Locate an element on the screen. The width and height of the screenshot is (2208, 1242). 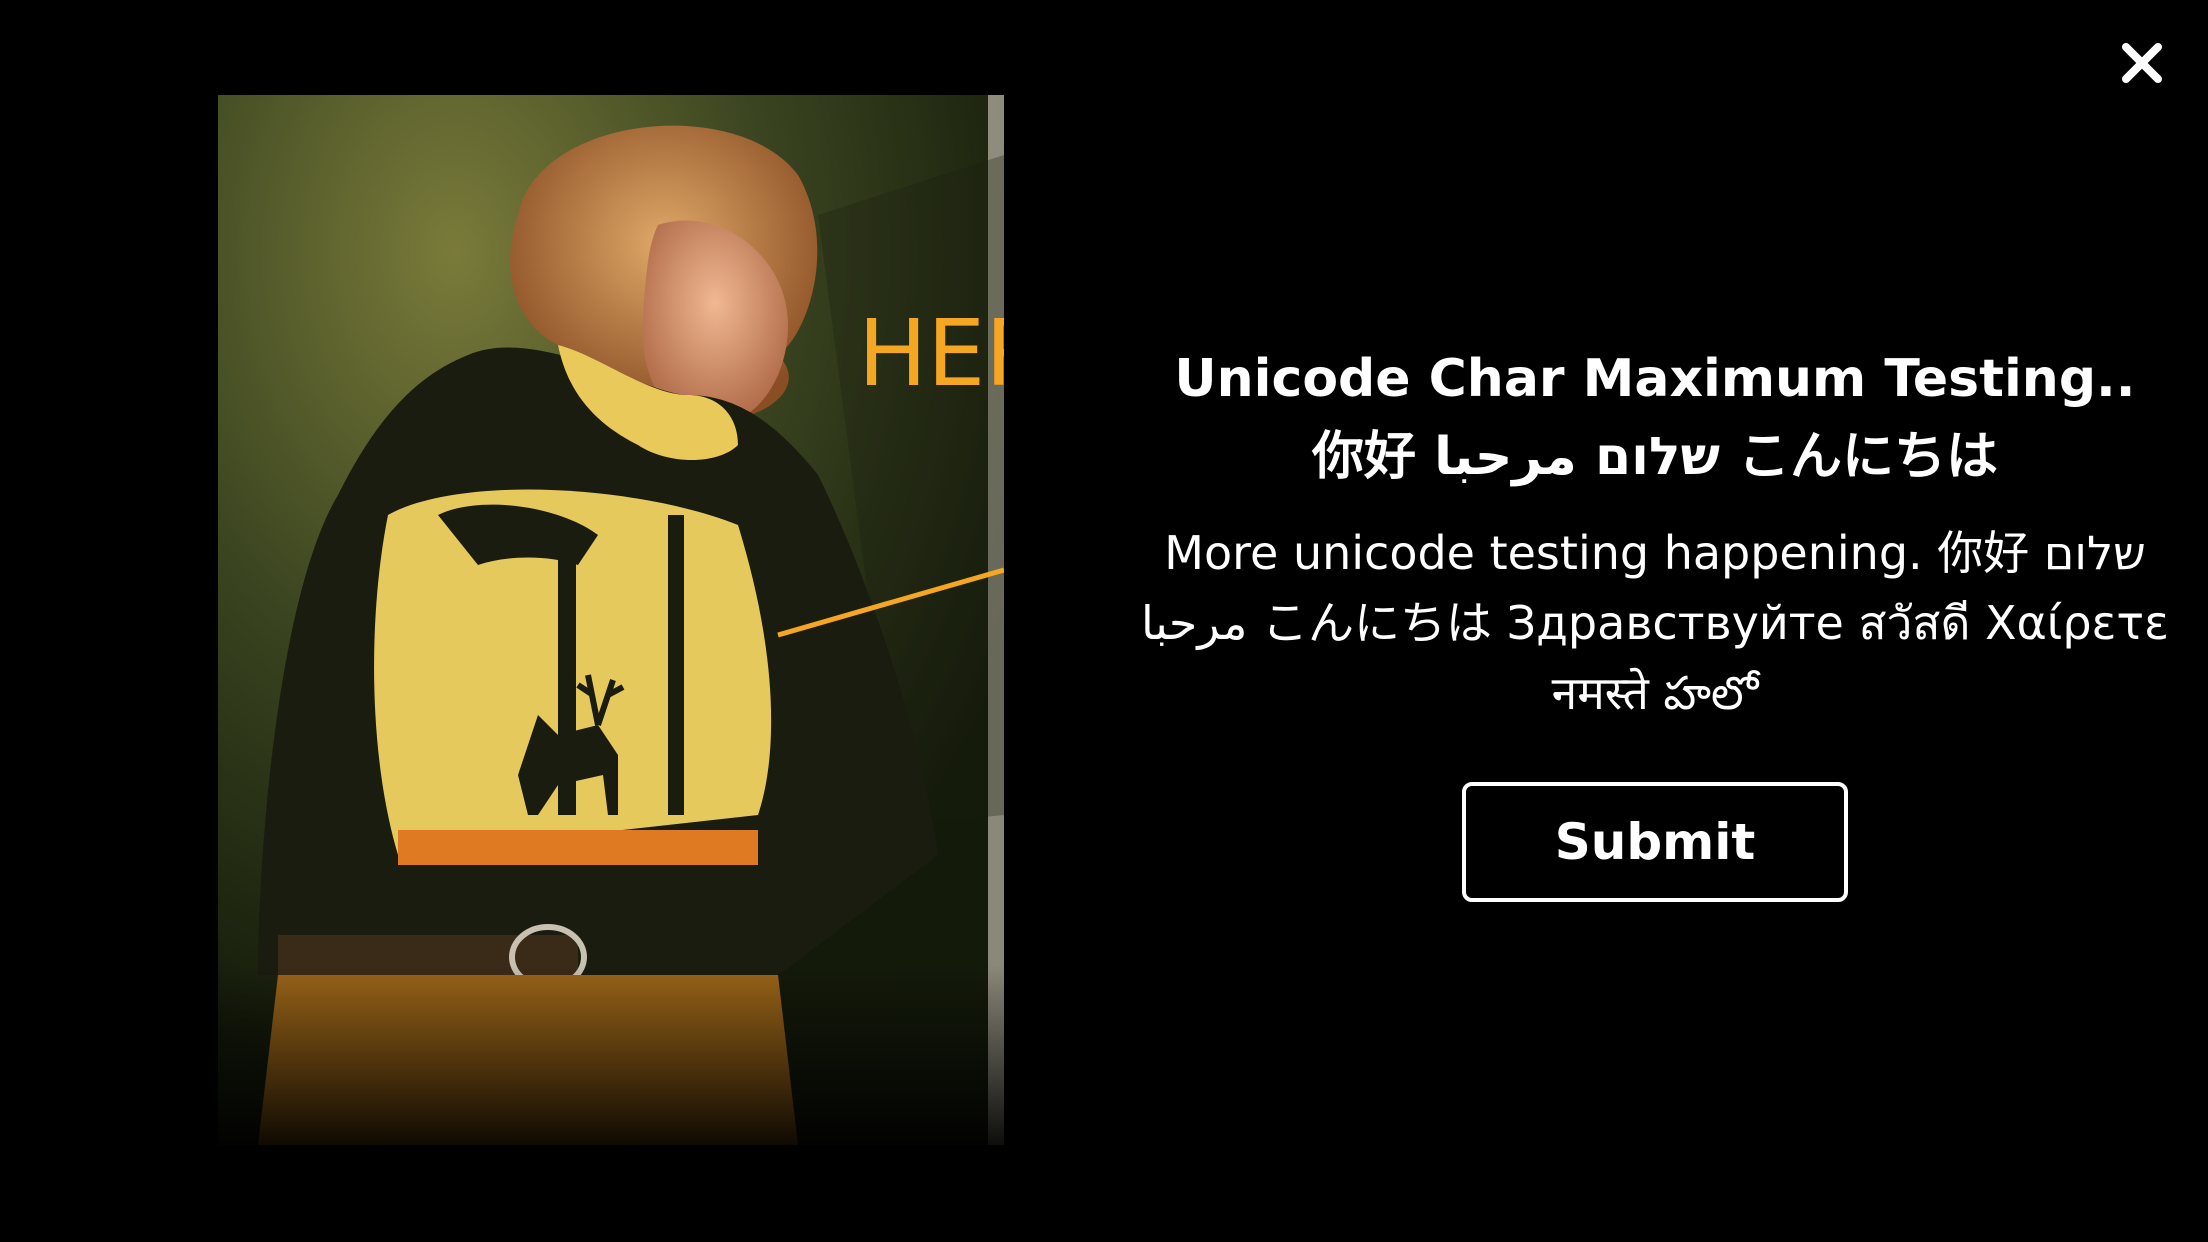
close-button is located at coordinates (2142, 63).